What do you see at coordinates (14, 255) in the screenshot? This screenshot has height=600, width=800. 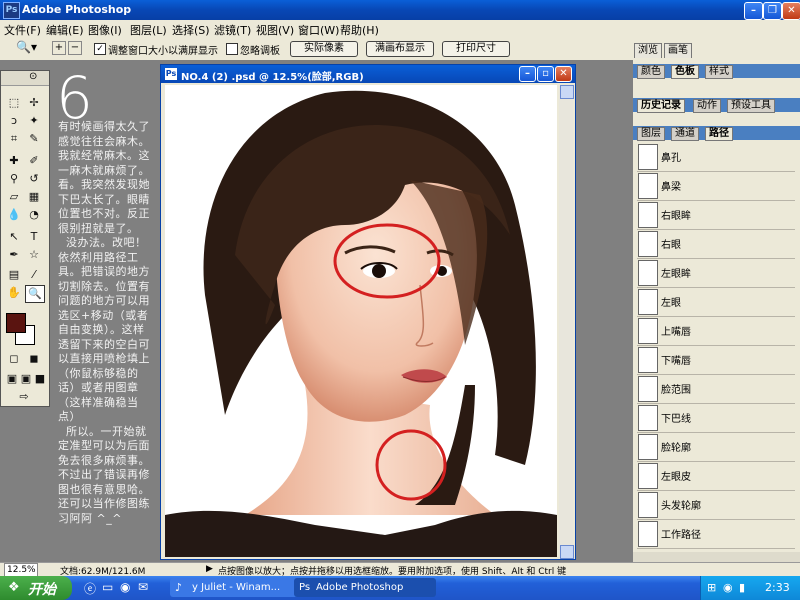 I see `pen-tool-icon: ✒` at bounding box center [14, 255].